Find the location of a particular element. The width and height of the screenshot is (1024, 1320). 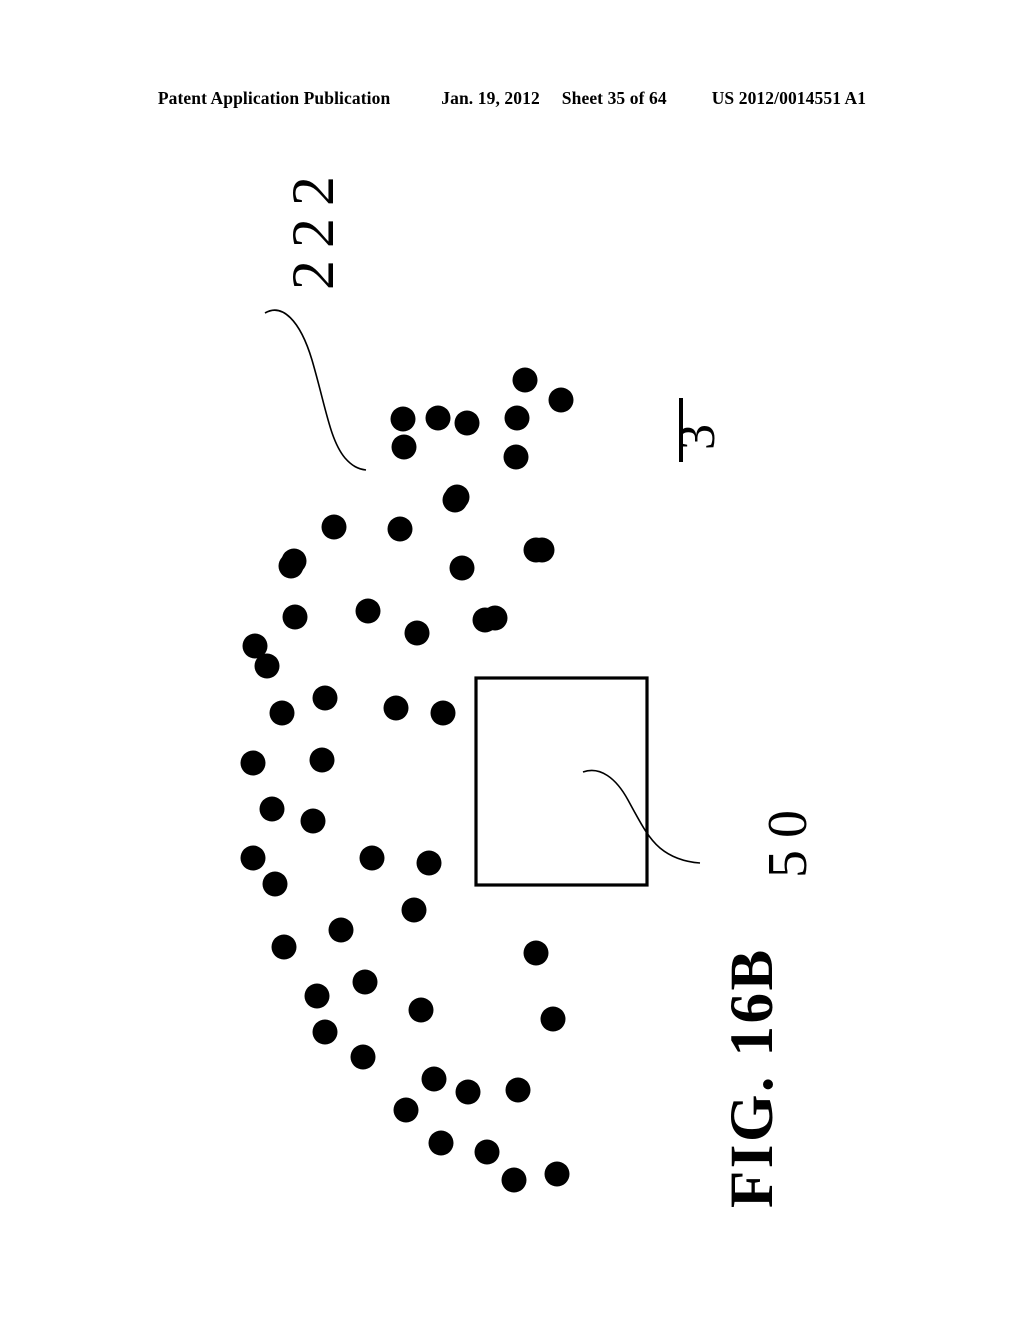

square-region-outline is located at coordinates (561, 781).